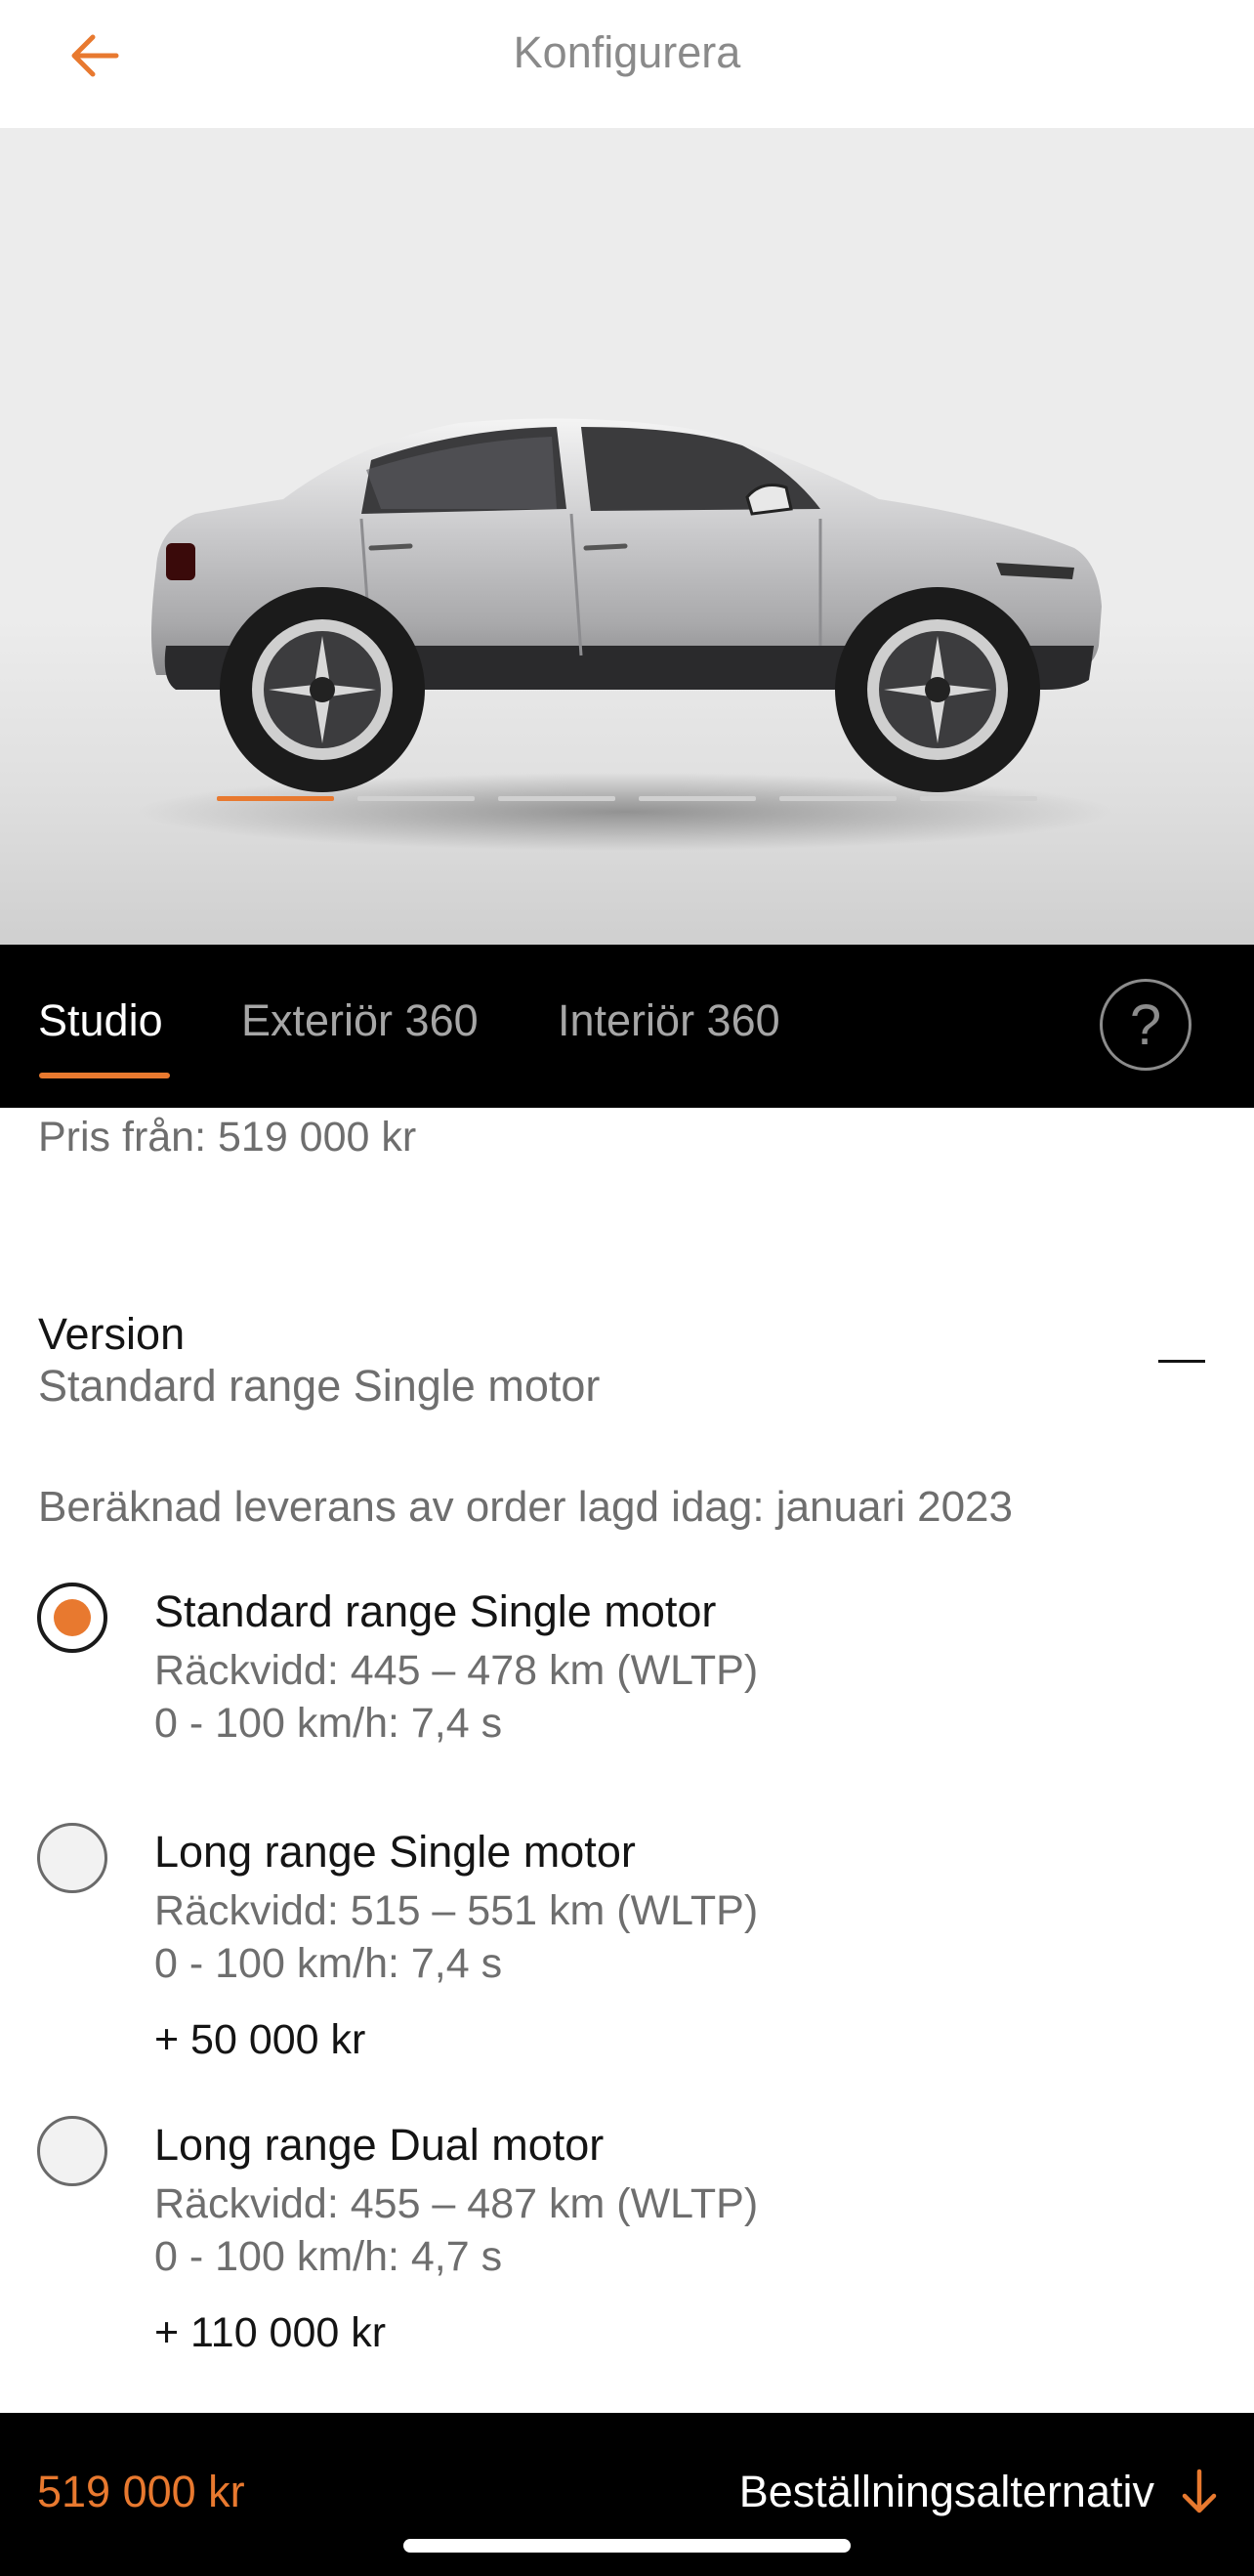 Image resolution: width=1254 pixels, height=2576 pixels. I want to click on carousel-indicator, so click(627, 798).